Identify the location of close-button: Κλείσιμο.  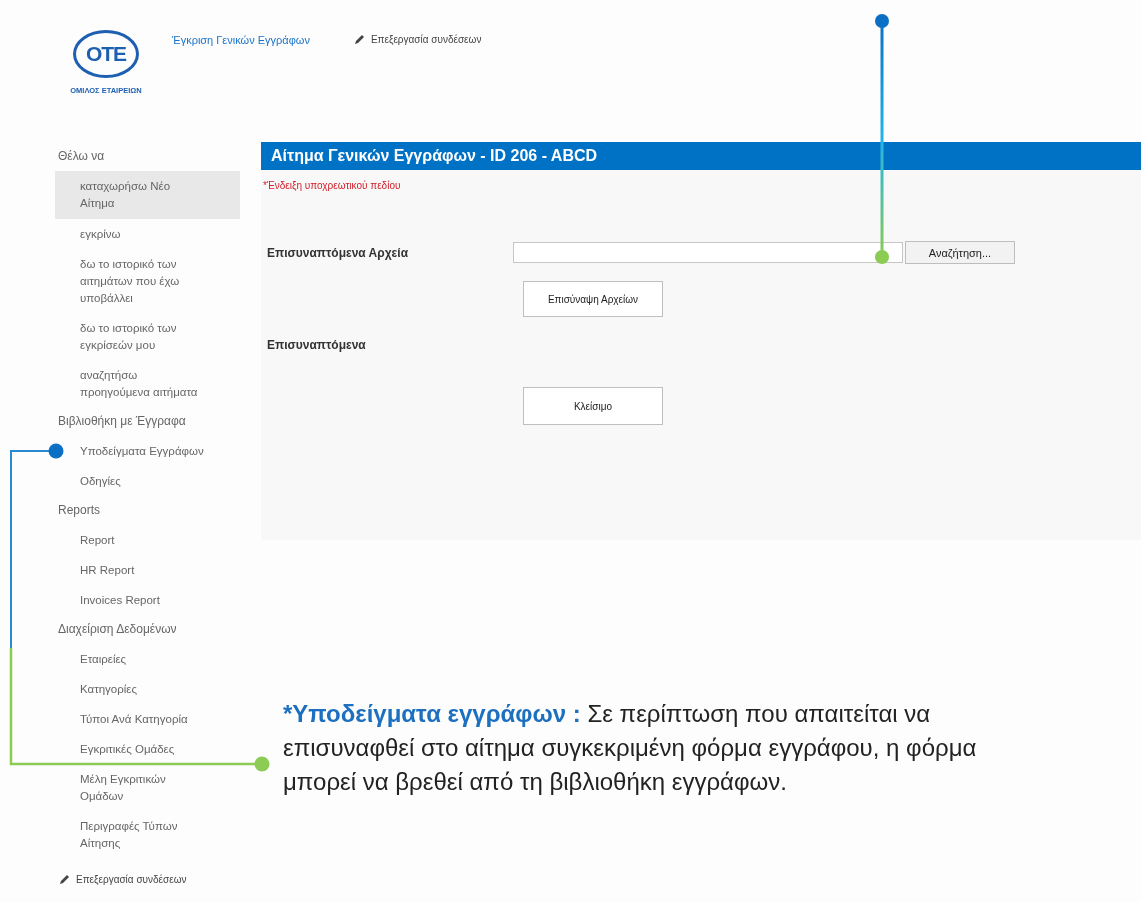
(593, 406).